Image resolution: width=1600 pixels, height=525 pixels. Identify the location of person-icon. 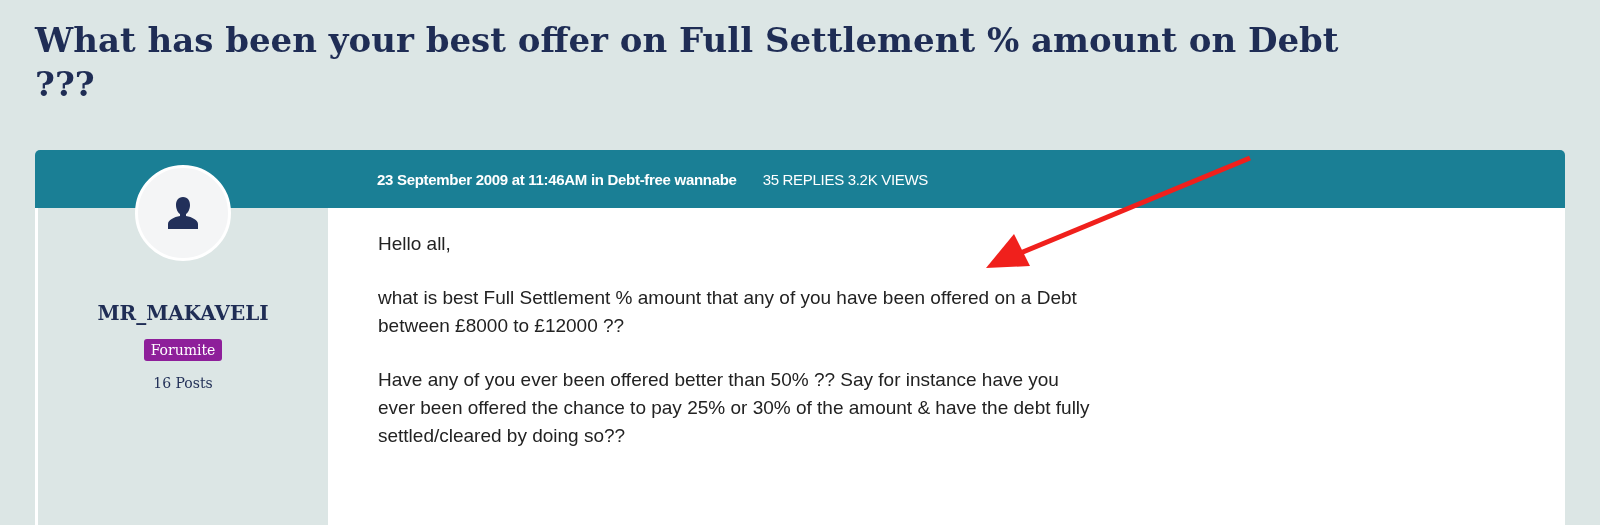
(183, 213).